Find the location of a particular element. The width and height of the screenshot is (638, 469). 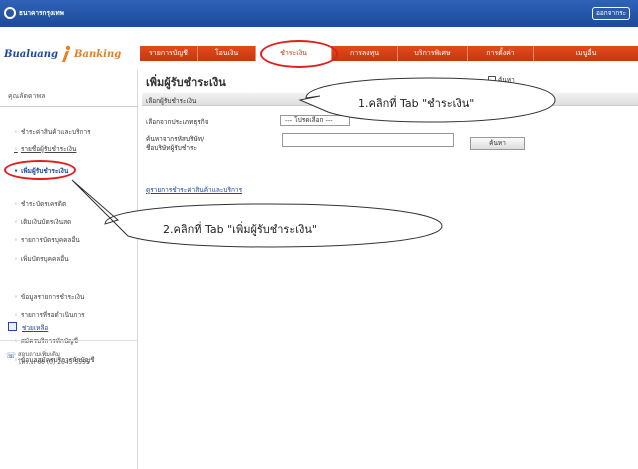

callout-step2-text: 2.คลิกที่ Tab "เพิ่มผู้รับชำระเงิน" is located at coordinates (240, 229).